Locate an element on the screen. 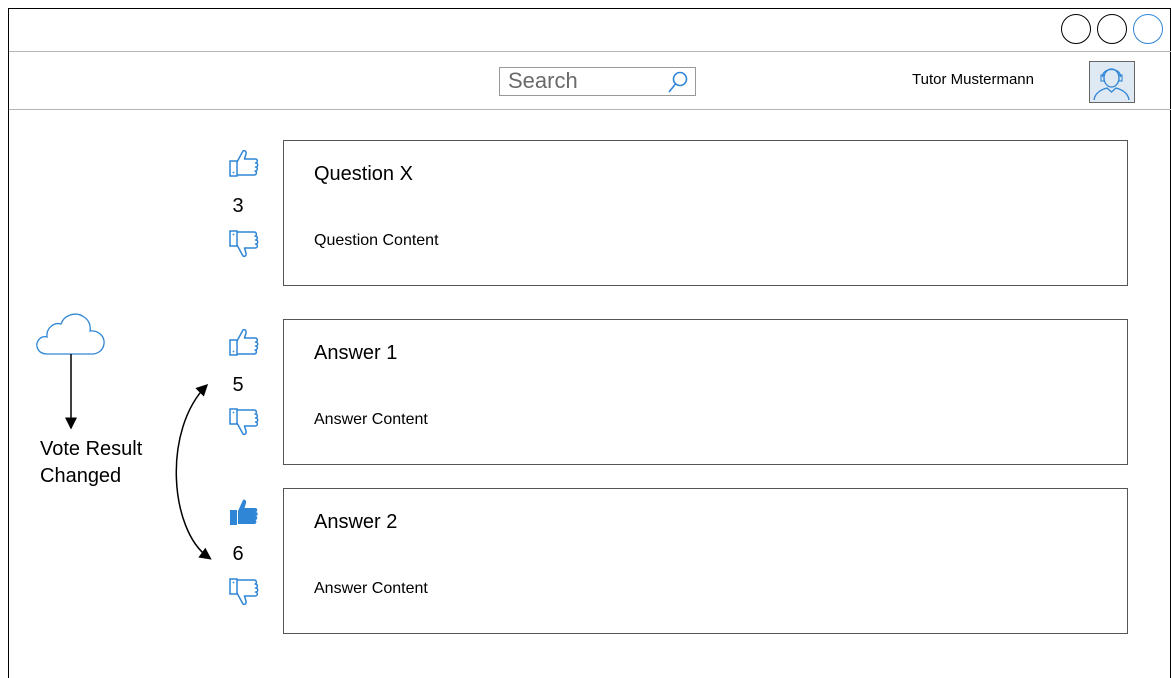 The width and height of the screenshot is (1171, 678). annotation-line1: Vote Result is located at coordinates (91, 449).